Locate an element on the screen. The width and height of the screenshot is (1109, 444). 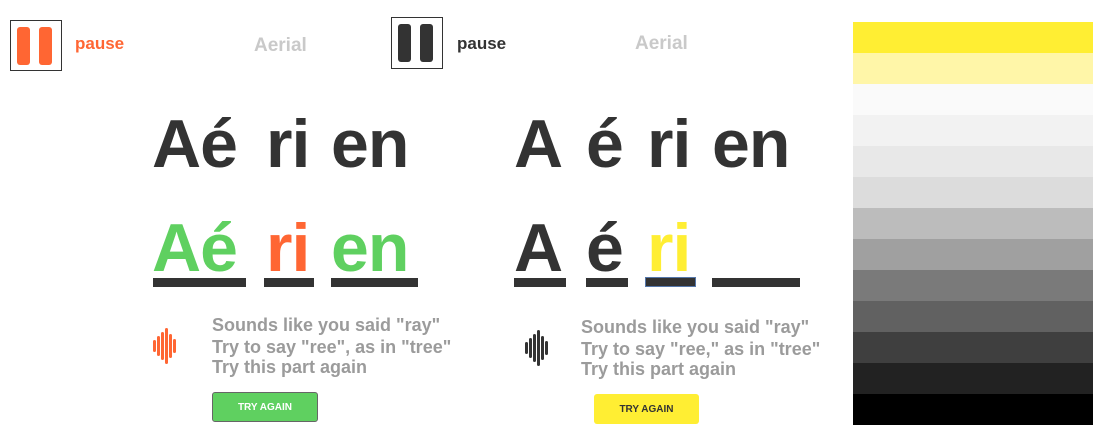
syllable-plain: é is located at coordinates (605, 144).